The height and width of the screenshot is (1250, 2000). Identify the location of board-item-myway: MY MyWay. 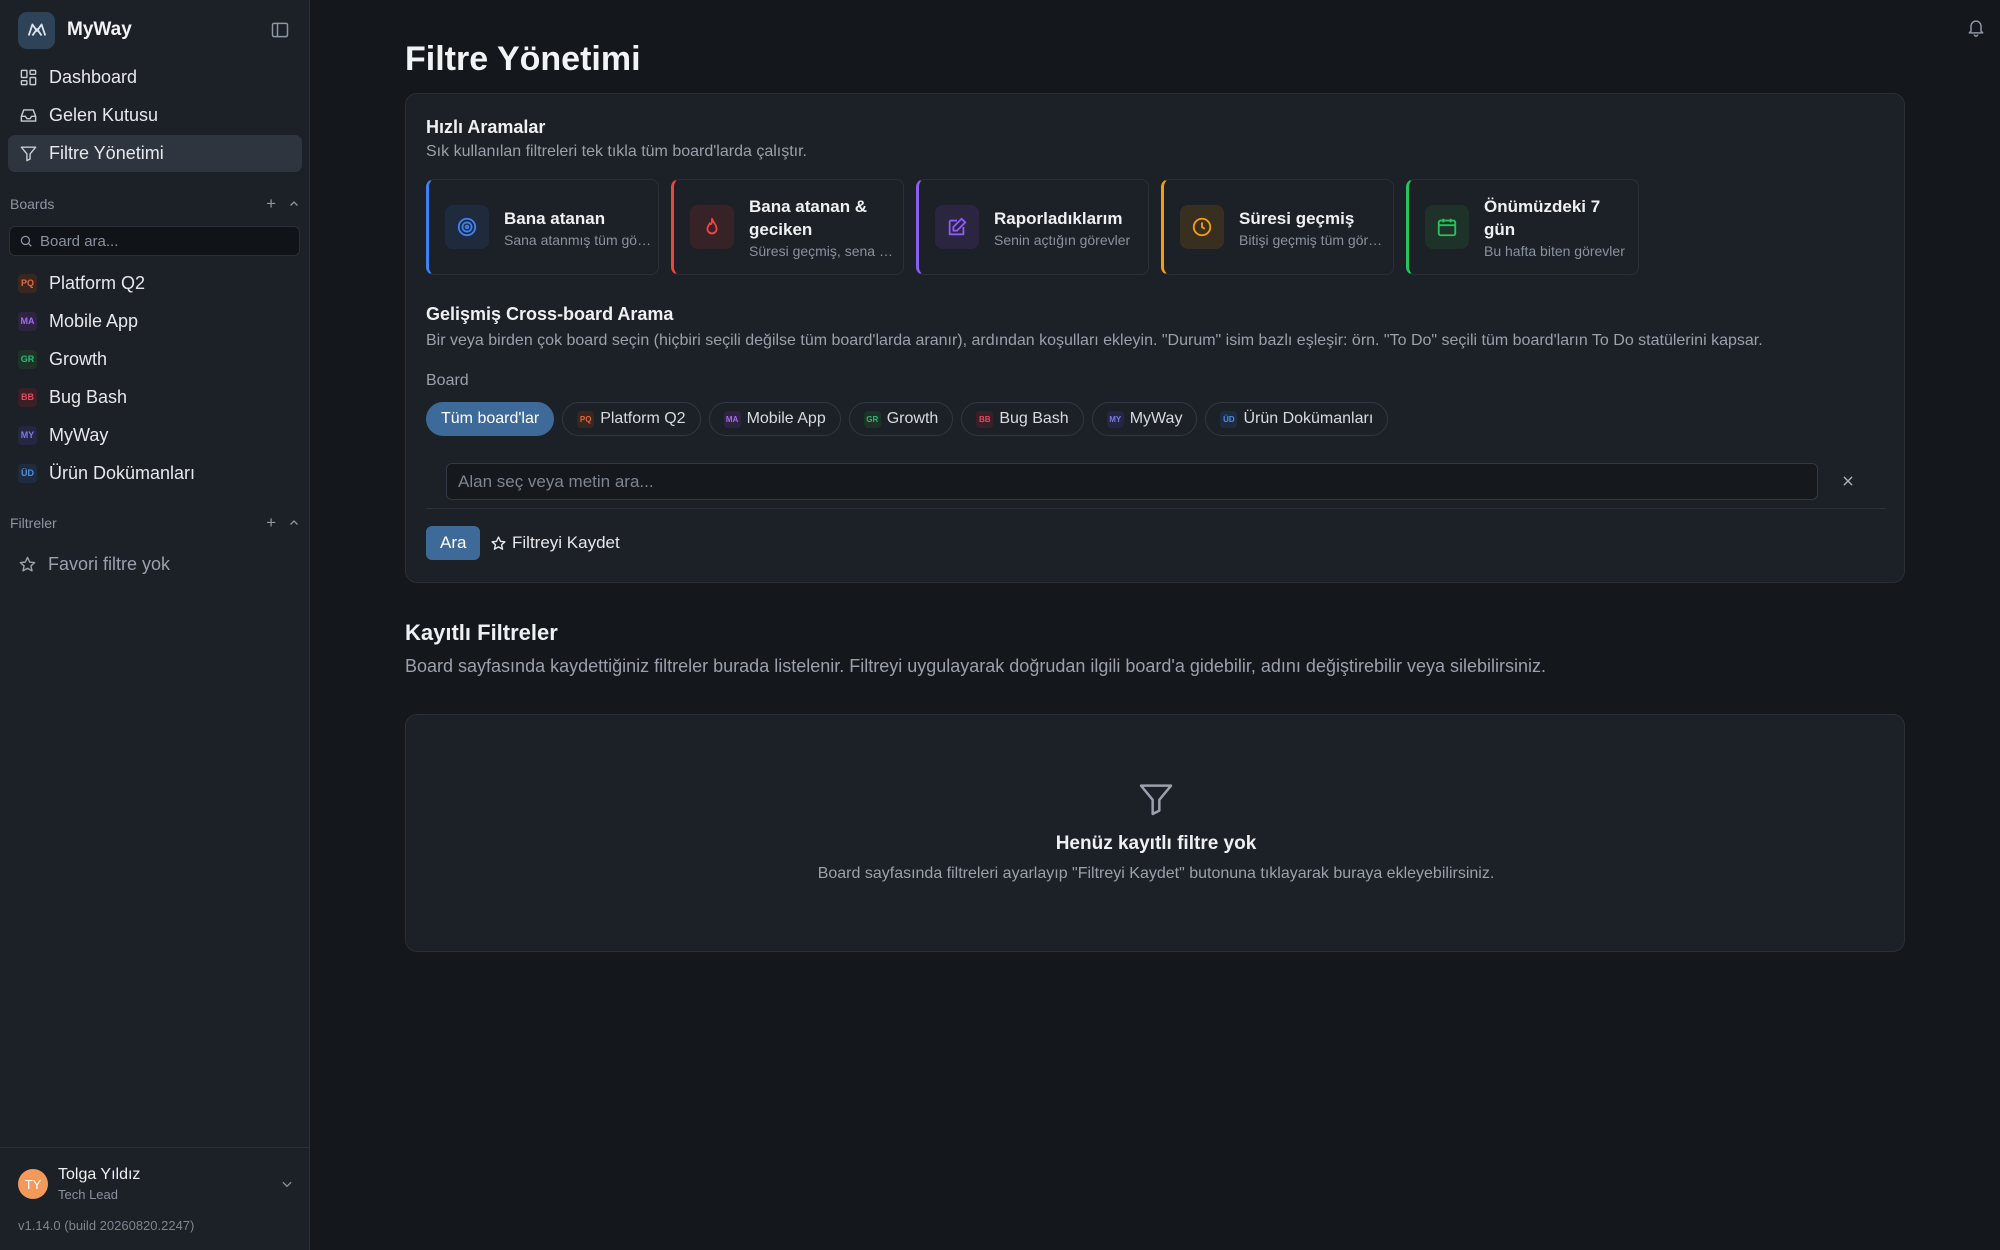
(155, 435).